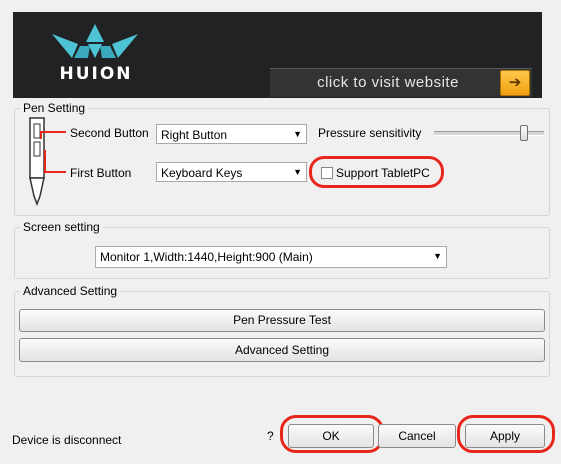 This screenshot has height=464, width=561. I want to click on pen-pressure-test-button: Pen Pressure Test, so click(282, 320).